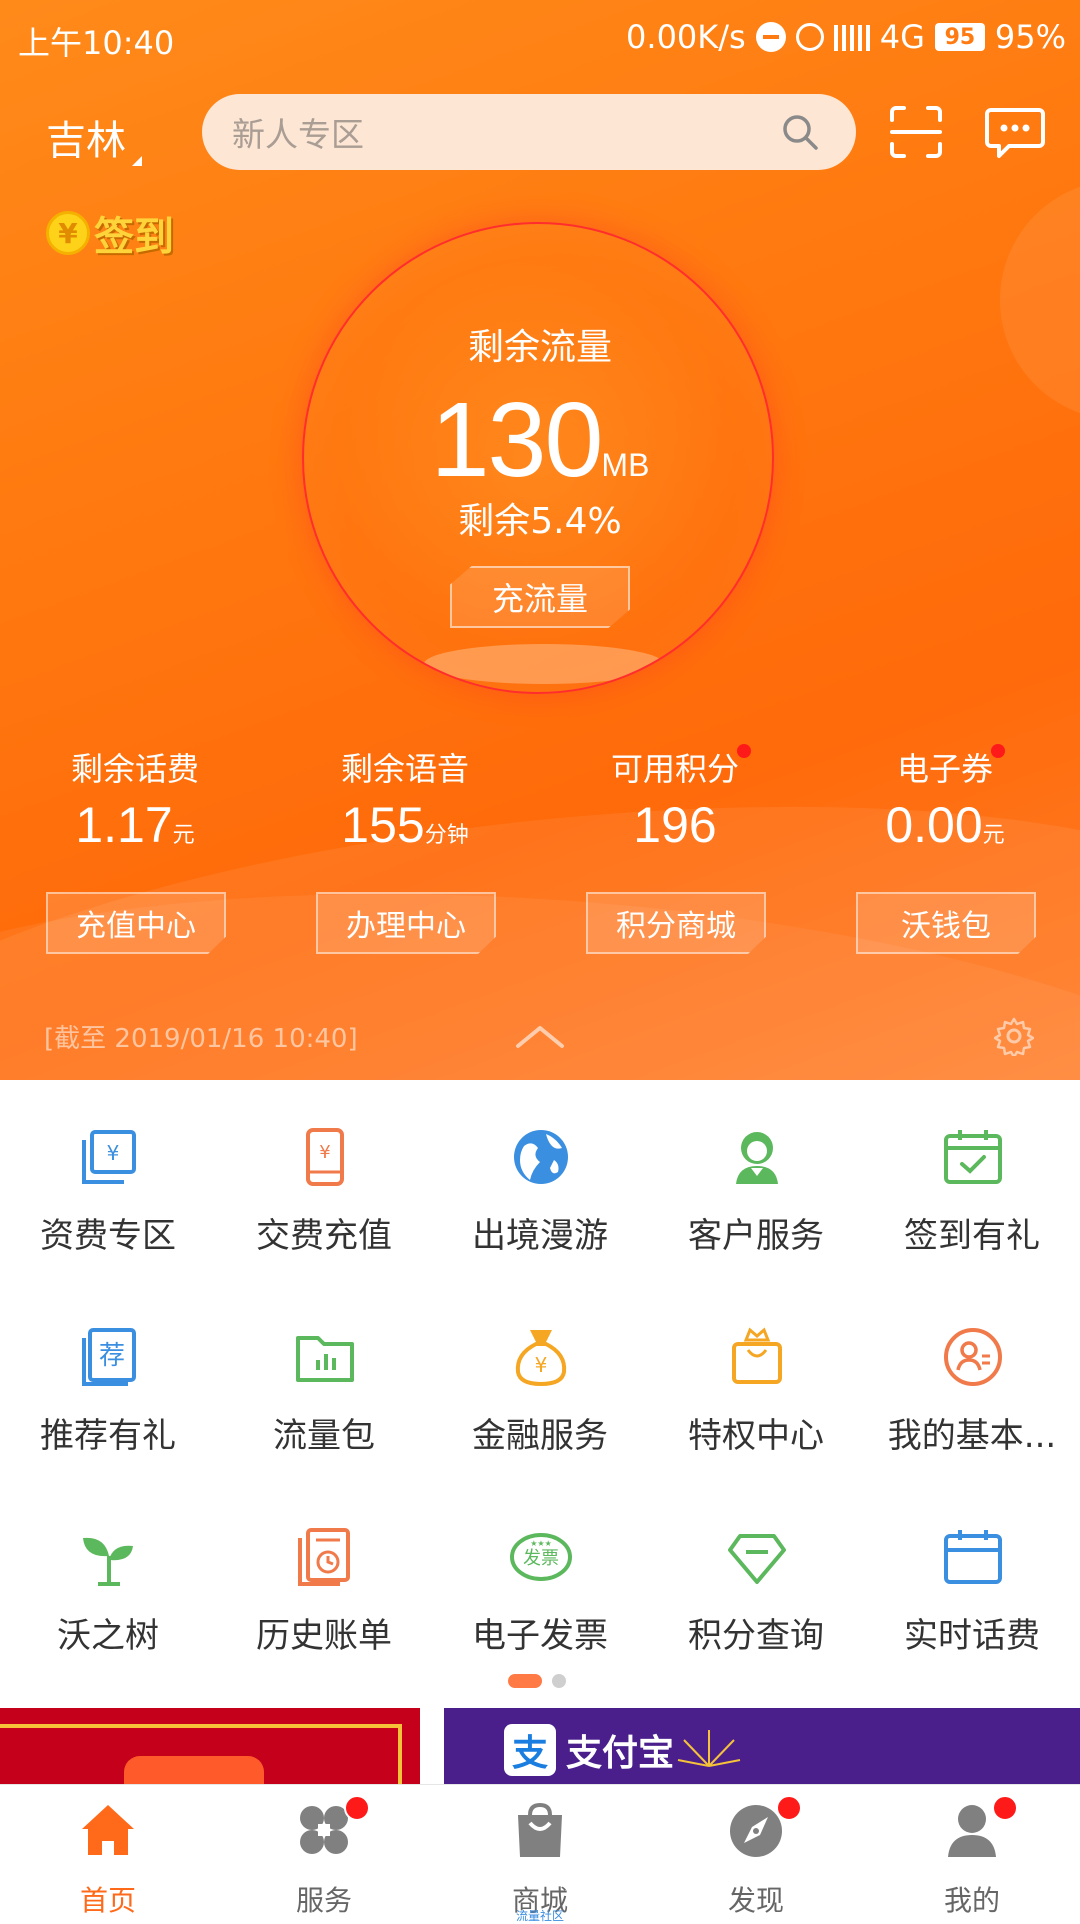  I want to click on points-mall-button: 积分商城, so click(676, 923).